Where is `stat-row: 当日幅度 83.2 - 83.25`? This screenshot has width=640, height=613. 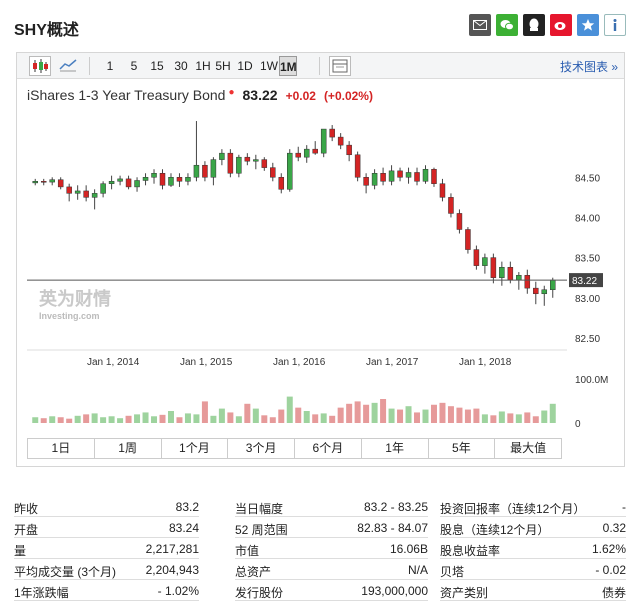 stat-row: 当日幅度 83.2 - 83.25 is located at coordinates (331, 507).